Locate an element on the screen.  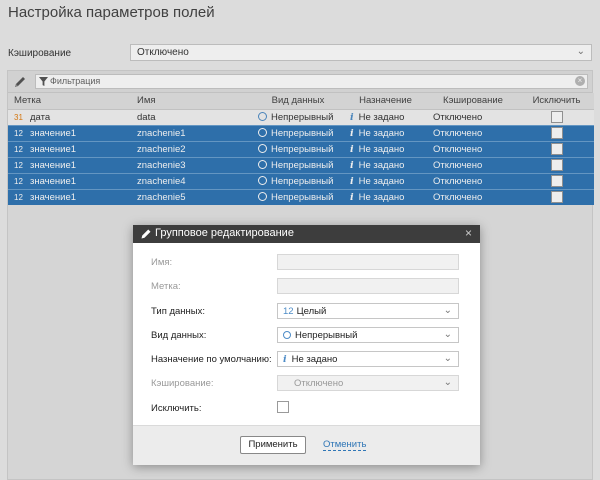
continuous-icon is located at coordinates (287, 335).